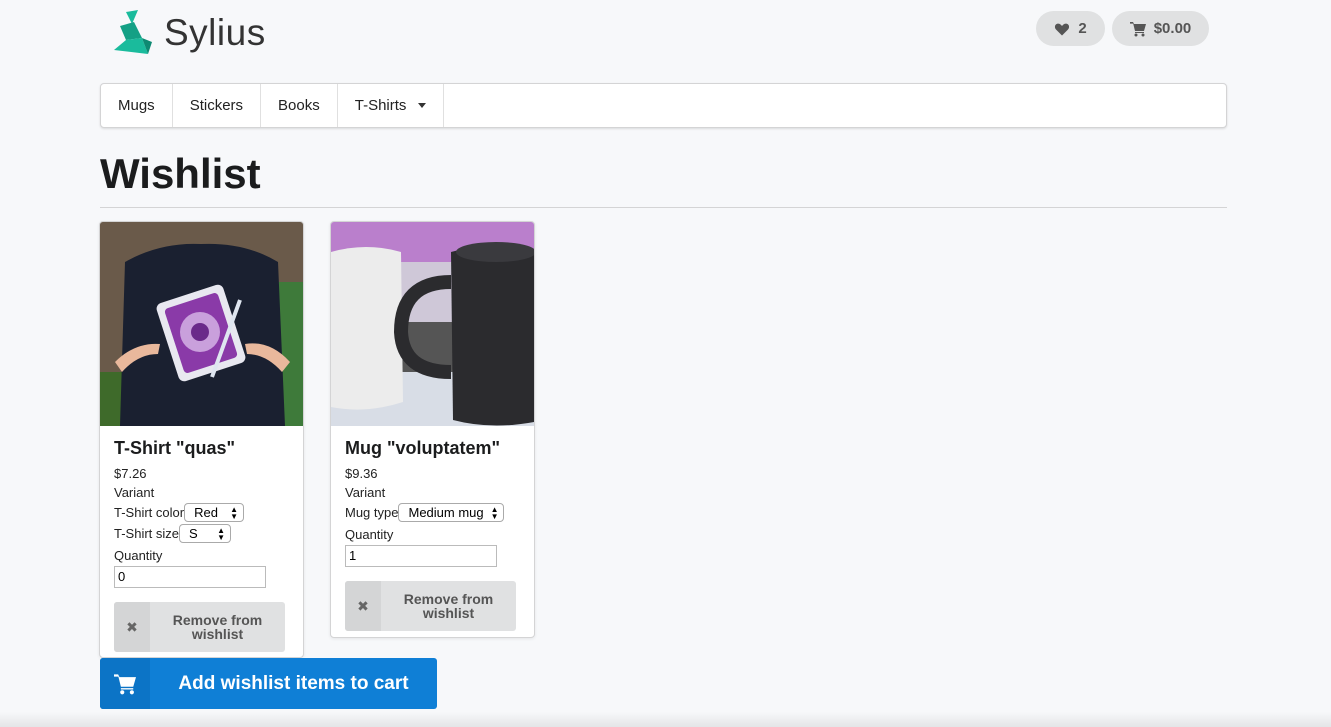 The height and width of the screenshot is (727, 1331). Describe the element at coordinates (663, 207) in the screenshot. I see `title-divider` at that location.